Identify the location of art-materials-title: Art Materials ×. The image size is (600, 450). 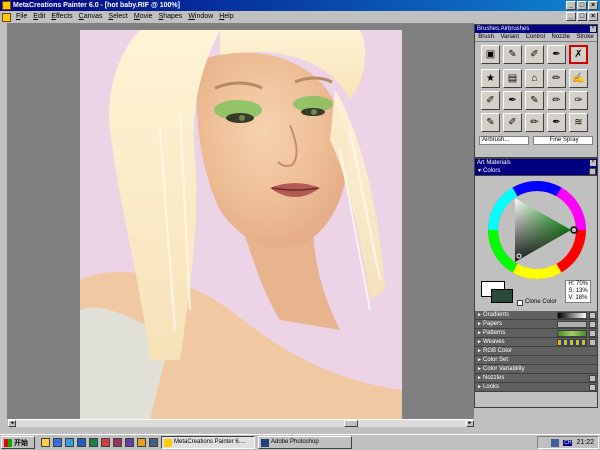
(536, 163).